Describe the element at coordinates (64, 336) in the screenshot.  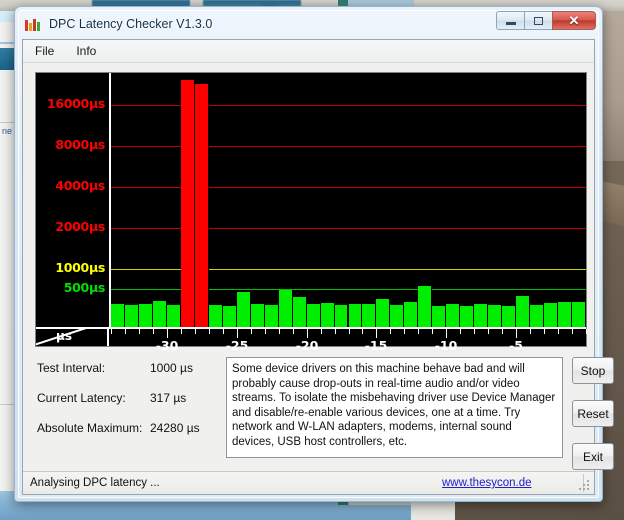
I see `chart-y-axis-unit: µs` at that location.